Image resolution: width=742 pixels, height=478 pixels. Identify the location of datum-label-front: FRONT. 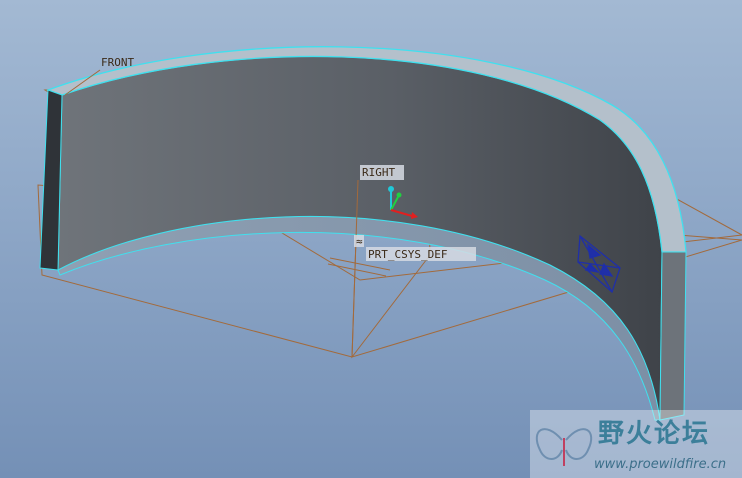
(117, 62).